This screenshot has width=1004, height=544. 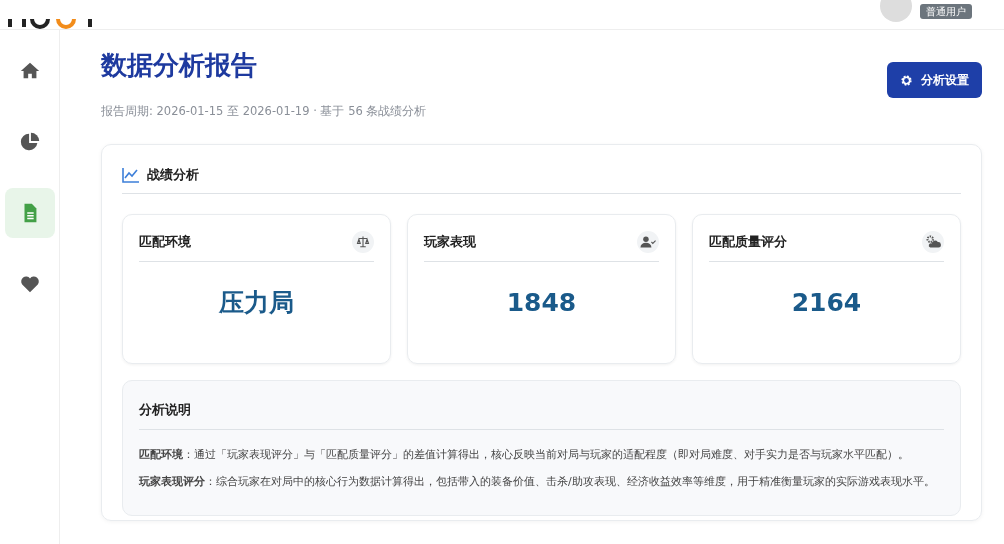 What do you see at coordinates (450, 242) in the screenshot?
I see `stat-label: 玩家表现` at bounding box center [450, 242].